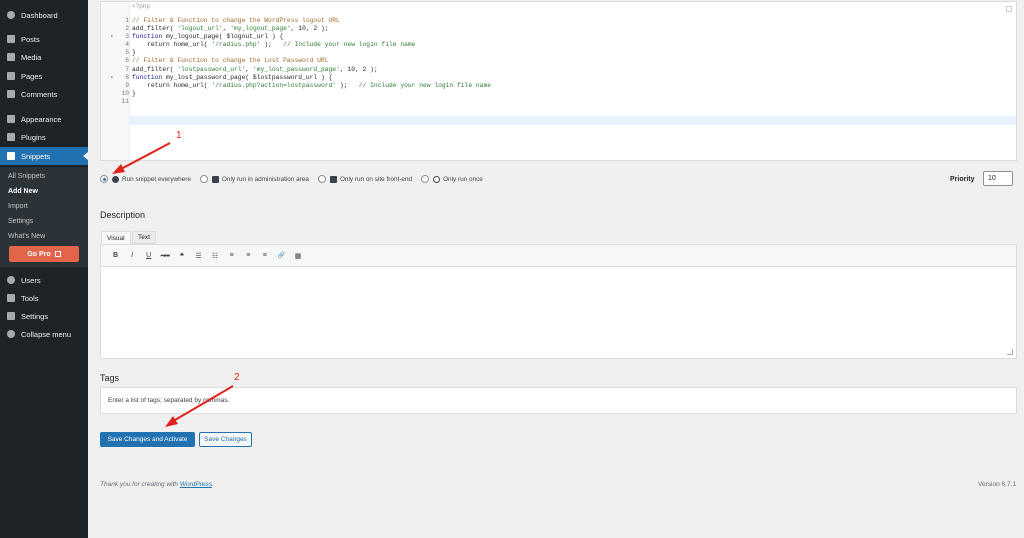 The image size is (1024, 538). Describe the element at coordinates (44, 254) in the screenshot. I see `go-pro-button: Go Pro` at that location.